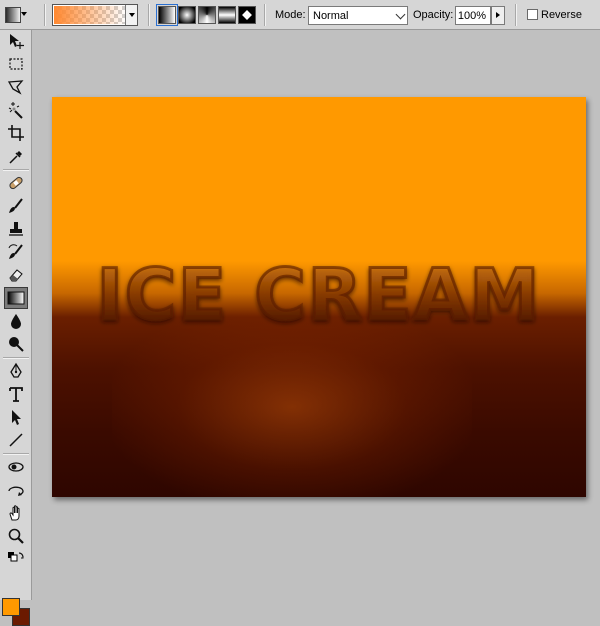 This screenshot has width=600, height=626. What do you see at coordinates (11, 607) in the screenshot?
I see `foreground-color-swatch` at bounding box center [11, 607].